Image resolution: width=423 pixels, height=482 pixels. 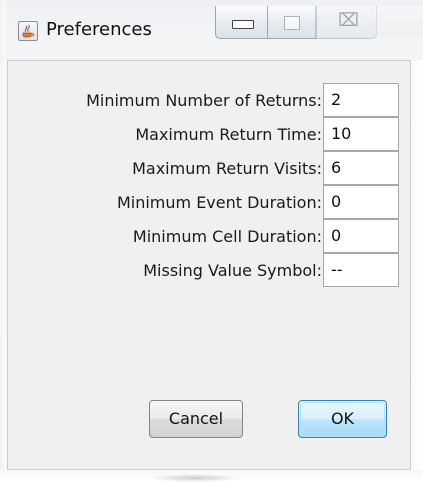 What do you see at coordinates (361, 270) in the screenshot?
I see `missing-value-symbol-input: --` at bounding box center [361, 270].